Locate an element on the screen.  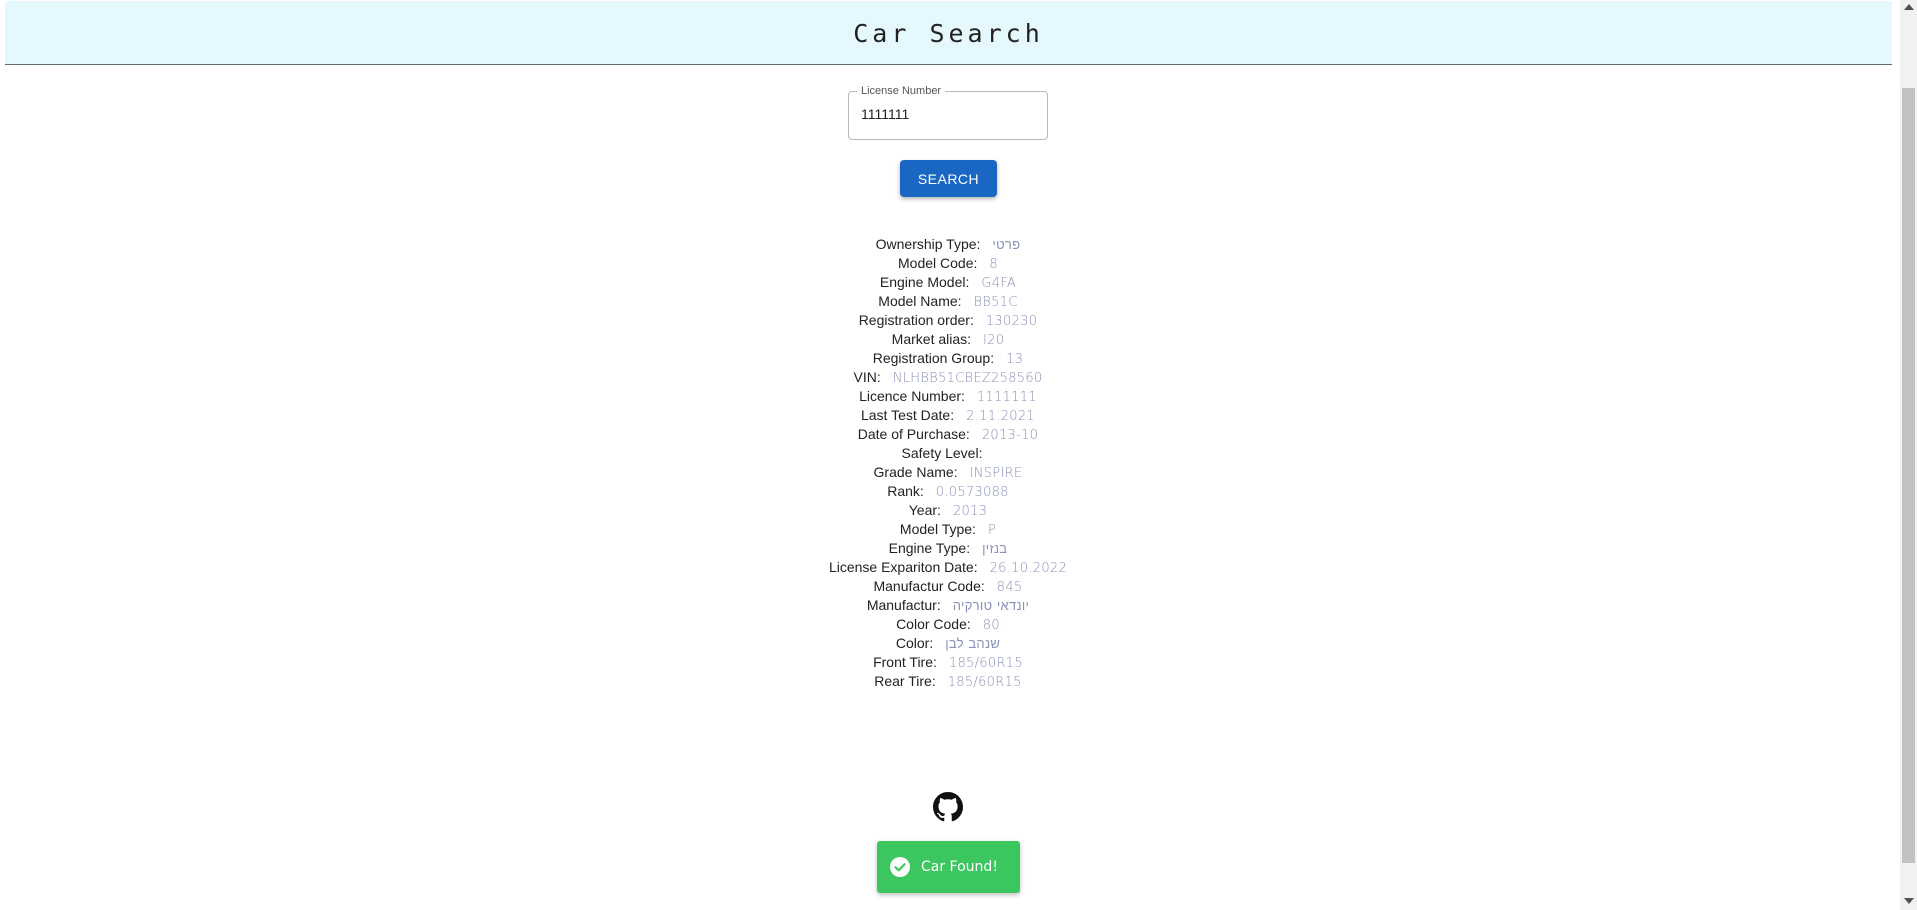
check-circle-icon is located at coordinates (900, 867).